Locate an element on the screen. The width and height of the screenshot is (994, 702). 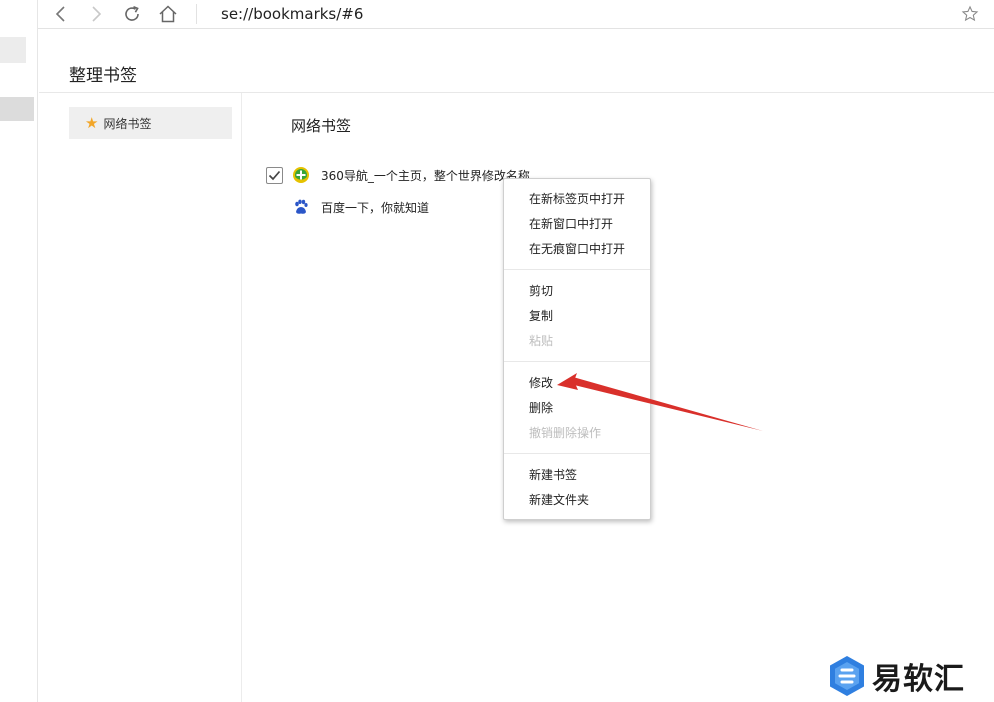
watermark-icon is located at coordinates (847, 676).